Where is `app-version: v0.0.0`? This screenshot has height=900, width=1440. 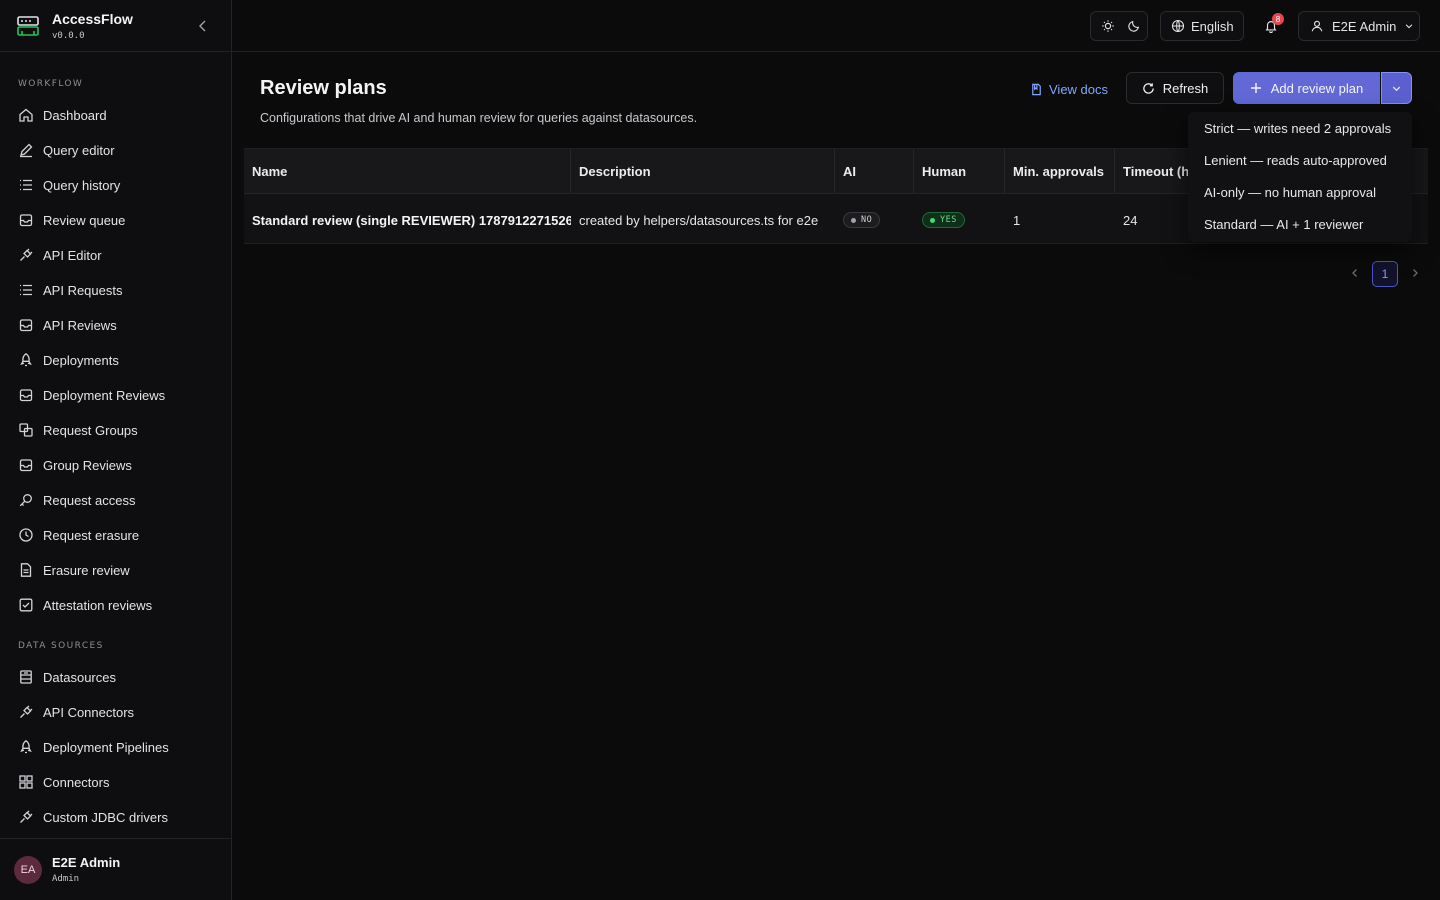 app-version: v0.0.0 is located at coordinates (68, 35).